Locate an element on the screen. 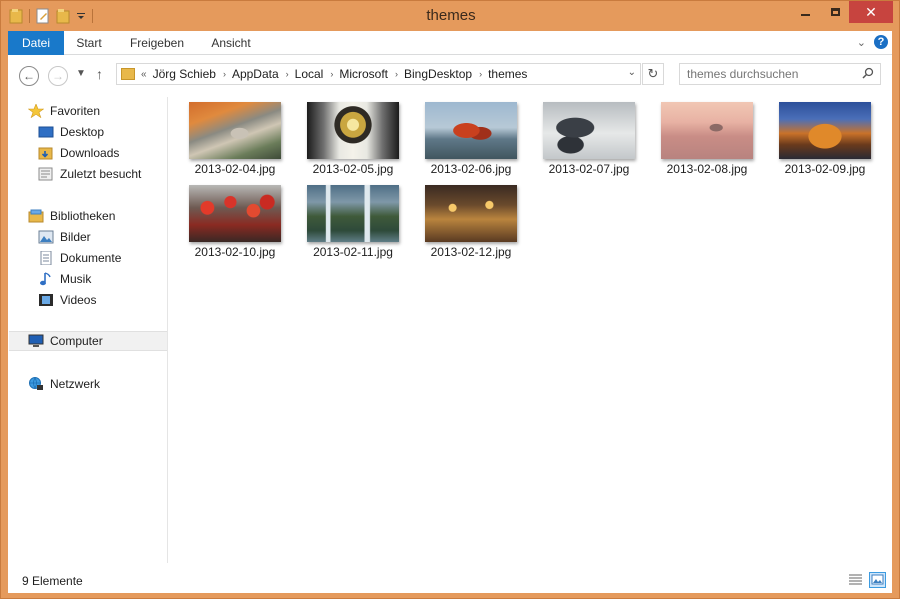 Image resolution: width=900 pixels, height=599 pixels. close-button: ✕ is located at coordinates (871, 12).